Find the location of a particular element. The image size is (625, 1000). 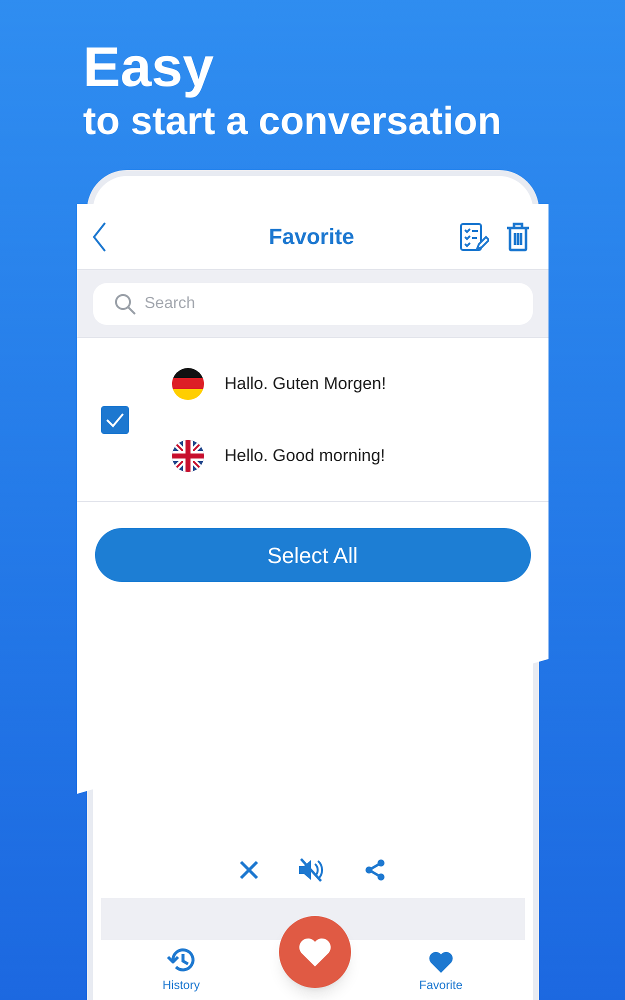

checkbox is located at coordinates (114, 420).